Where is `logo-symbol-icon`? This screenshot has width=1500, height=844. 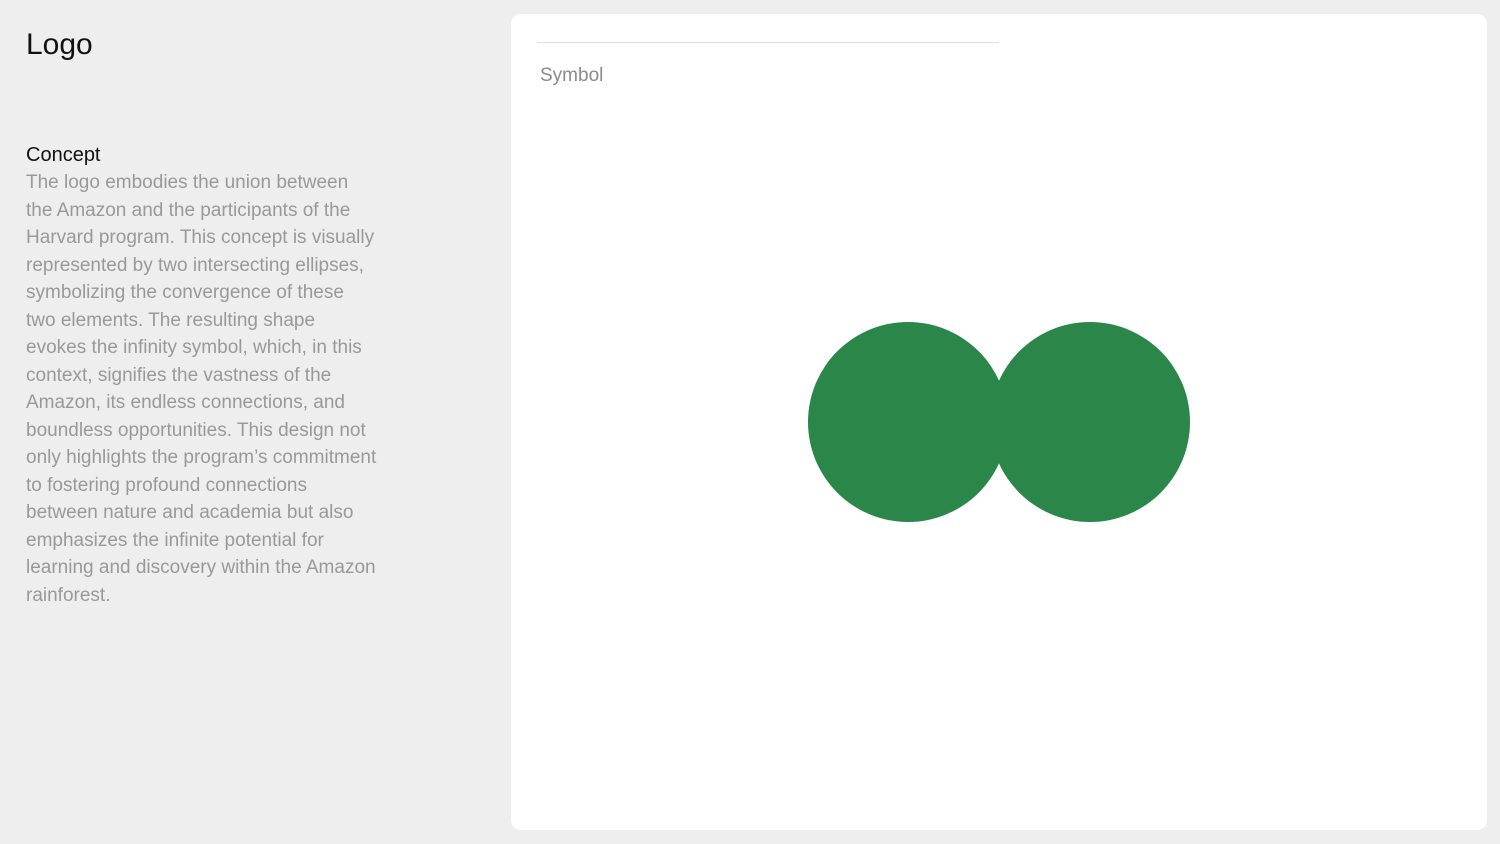 logo-symbol-icon is located at coordinates (999, 422).